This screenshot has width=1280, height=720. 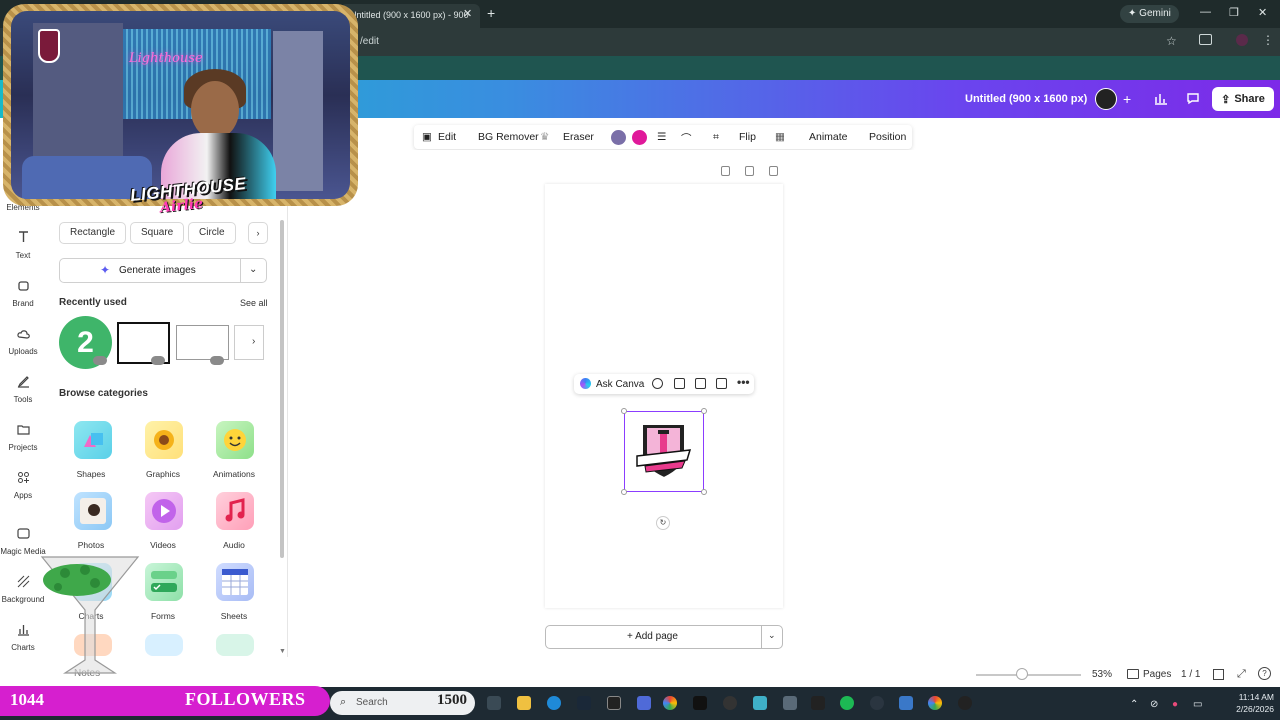 What do you see at coordinates (1264, 673) in the screenshot?
I see `help-icon: ?` at bounding box center [1264, 673].